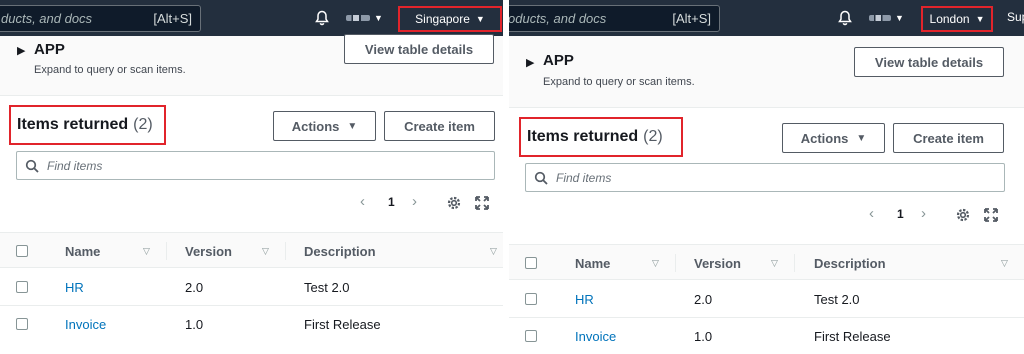 The image size is (1024, 354). I want to click on global-search-field: oducts, and docs [Alt+S], so click(614, 18).